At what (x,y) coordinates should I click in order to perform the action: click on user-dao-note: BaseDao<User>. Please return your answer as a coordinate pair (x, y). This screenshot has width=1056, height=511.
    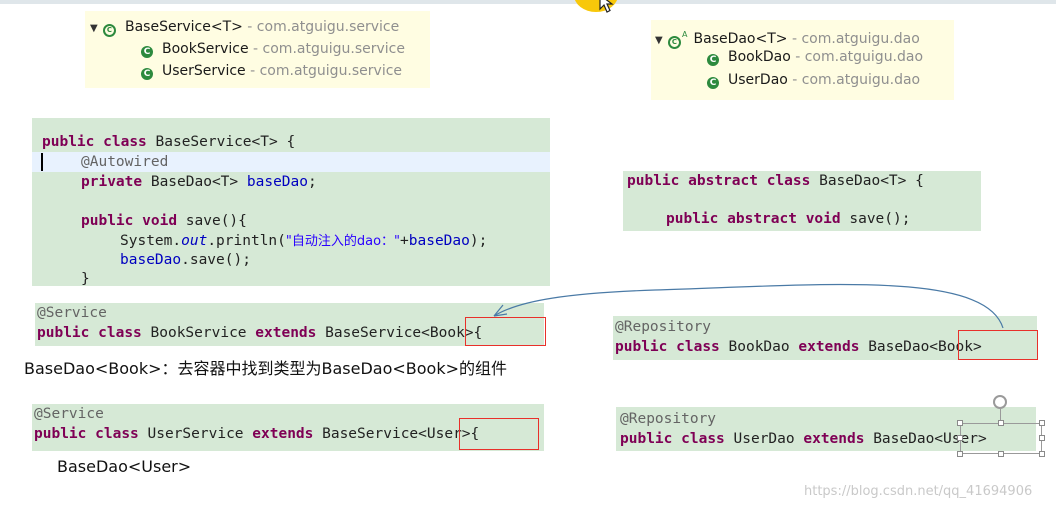
    Looking at the image, I should click on (124, 466).